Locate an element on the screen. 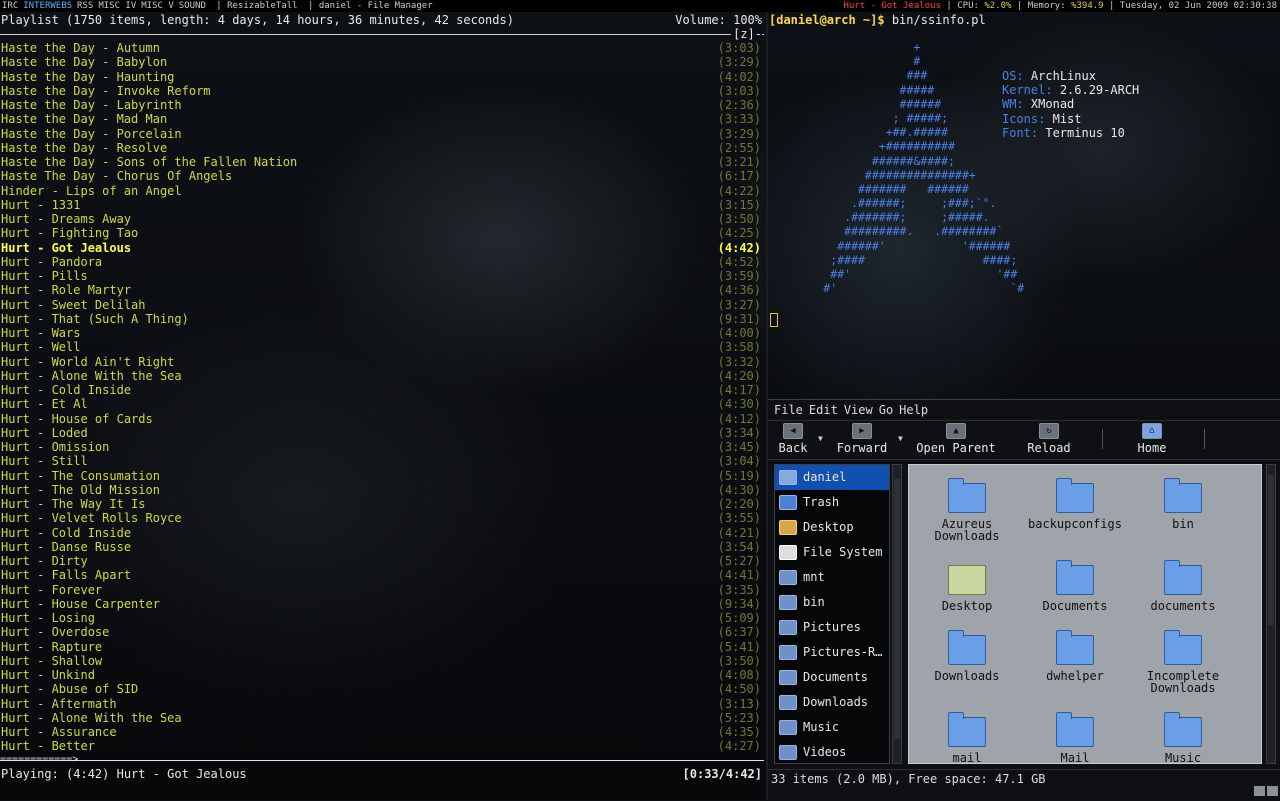 This screenshot has height=801, width=1280. playlist-row: Hurt - House Carpenter (9:34) is located at coordinates (383, 604).